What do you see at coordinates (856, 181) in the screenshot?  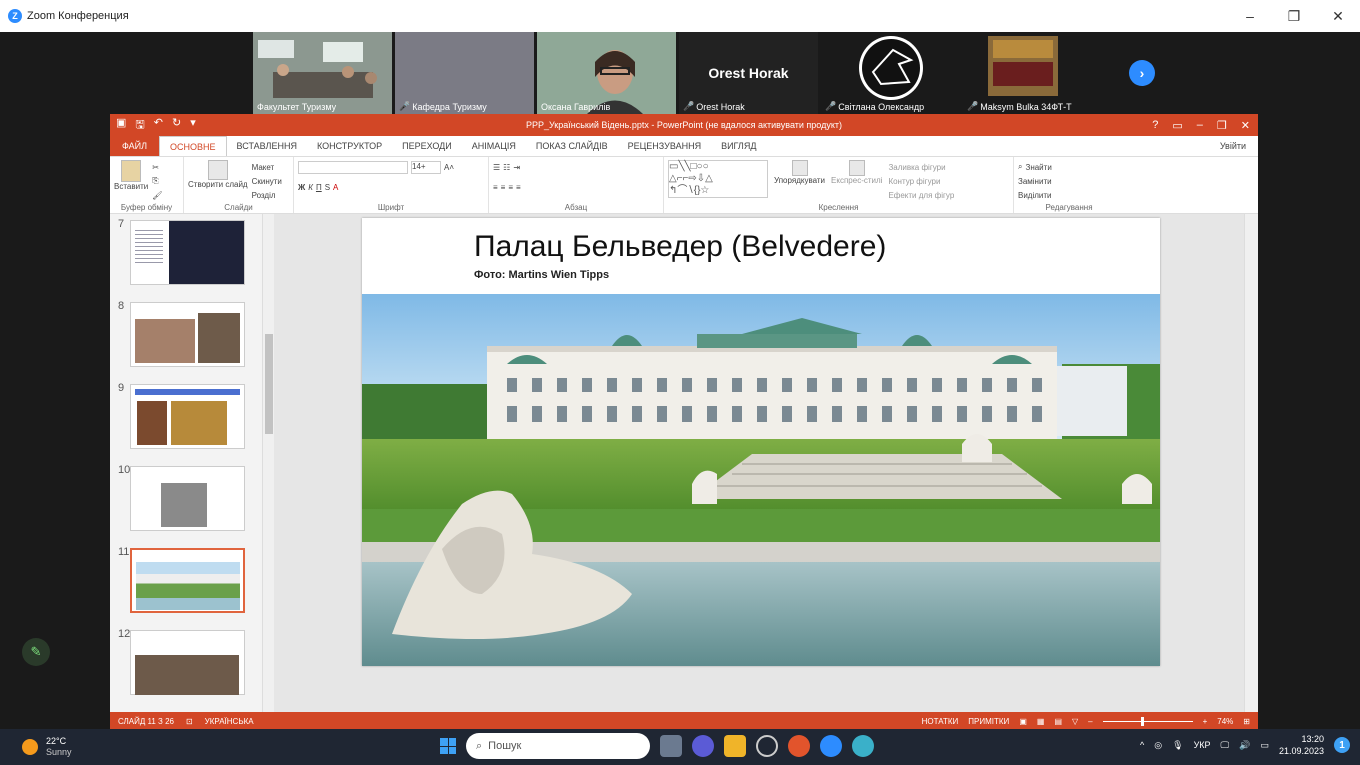 I see `quick-styles-button: Експрес-стилі` at bounding box center [856, 181].